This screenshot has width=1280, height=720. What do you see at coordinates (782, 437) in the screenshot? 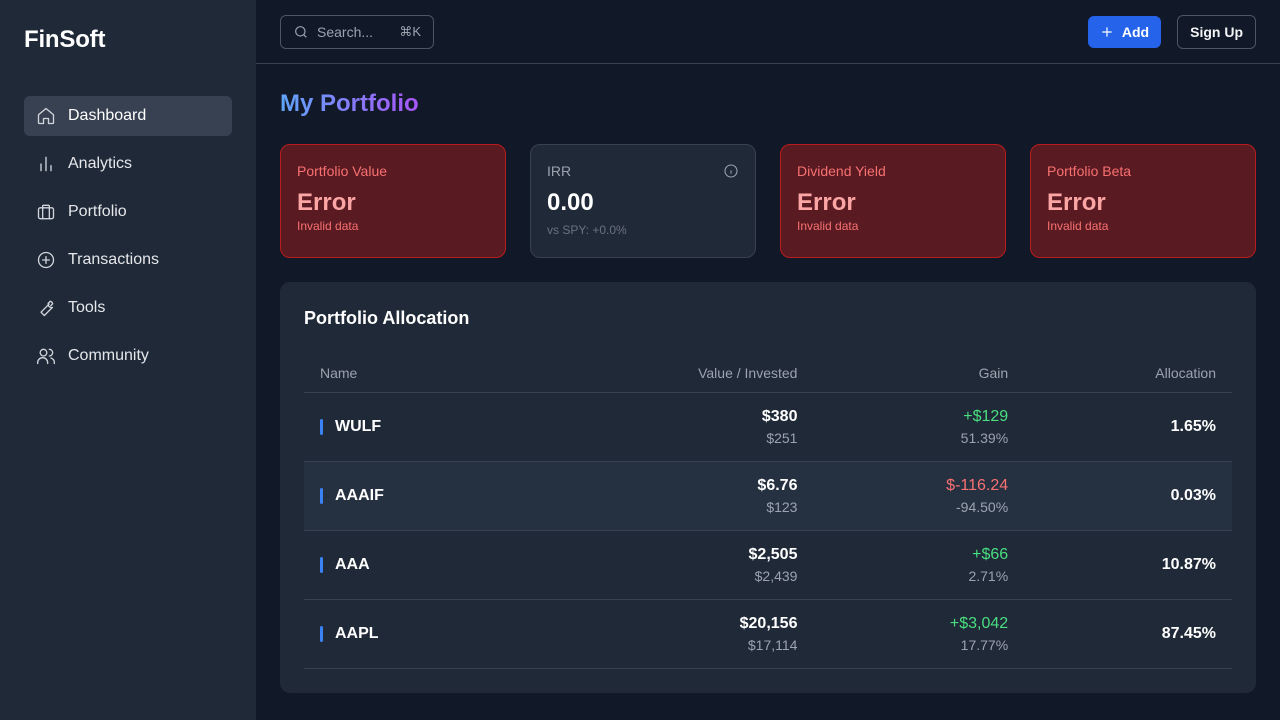
I see `holding-invested: $251` at bounding box center [782, 437].